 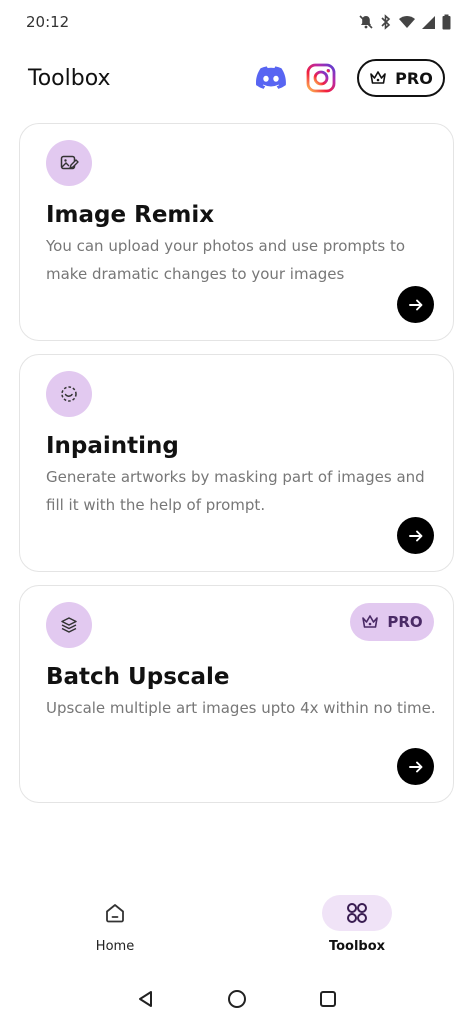 What do you see at coordinates (236, 78) in the screenshot?
I see `app-header: Toolbox PRO` at bounding box center [236, 78].